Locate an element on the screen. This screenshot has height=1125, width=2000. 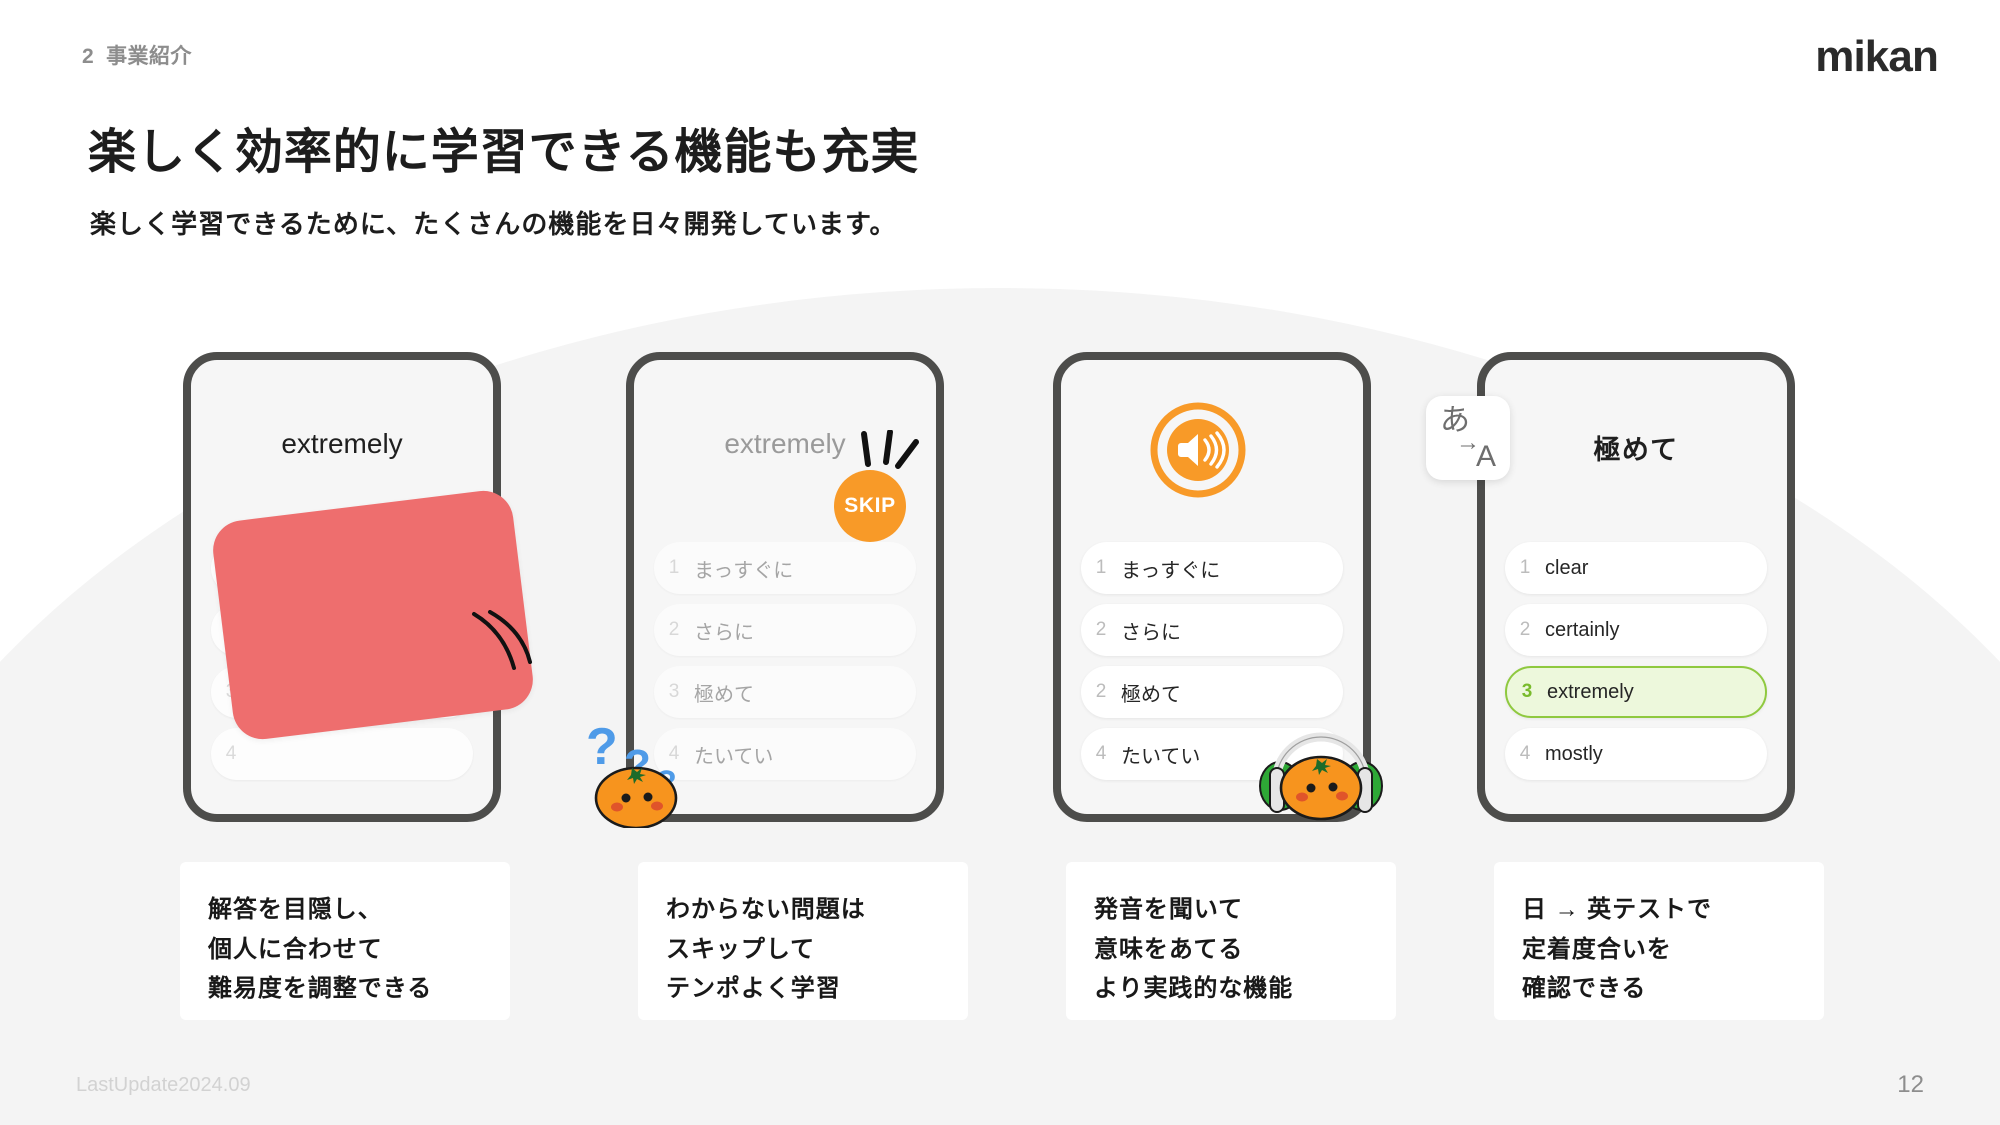
mikan-mascot-headphones is located at coordinates (1321, 776).